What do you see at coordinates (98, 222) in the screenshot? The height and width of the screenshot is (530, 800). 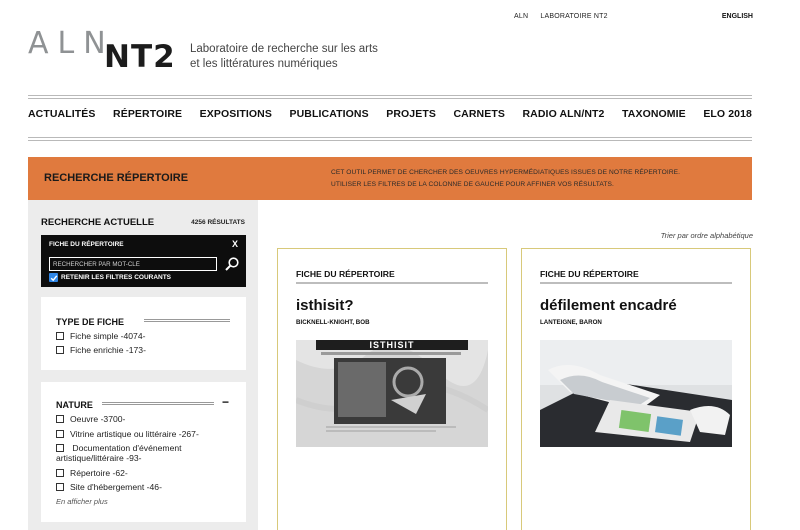 I see `current-search-heading: RECHERCHE ACTUELLE` at bounding box center [98, 222].